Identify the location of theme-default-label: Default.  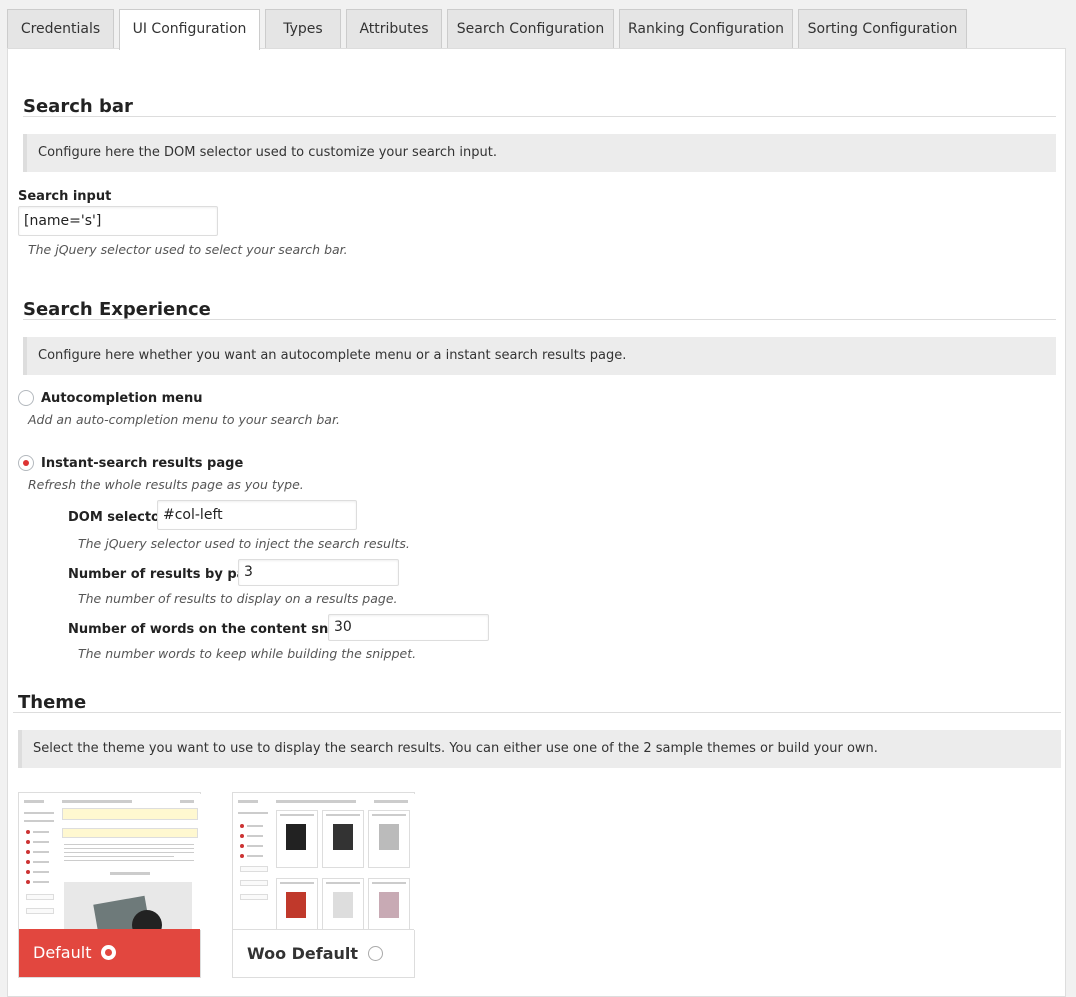
(62, 952).